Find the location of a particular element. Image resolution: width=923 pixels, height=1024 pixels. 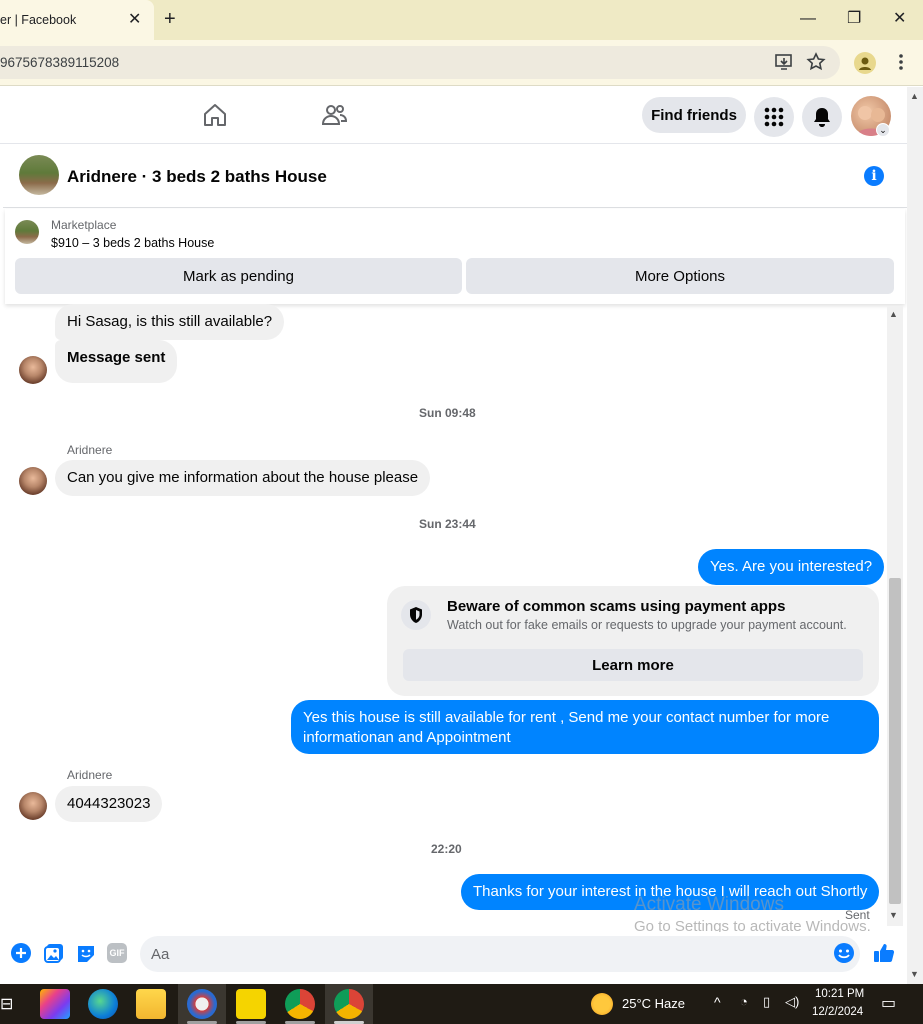

browser-tab-bar: er | Facebook ✕ + — ❐ ✕ is located at coordinates (461, 20).